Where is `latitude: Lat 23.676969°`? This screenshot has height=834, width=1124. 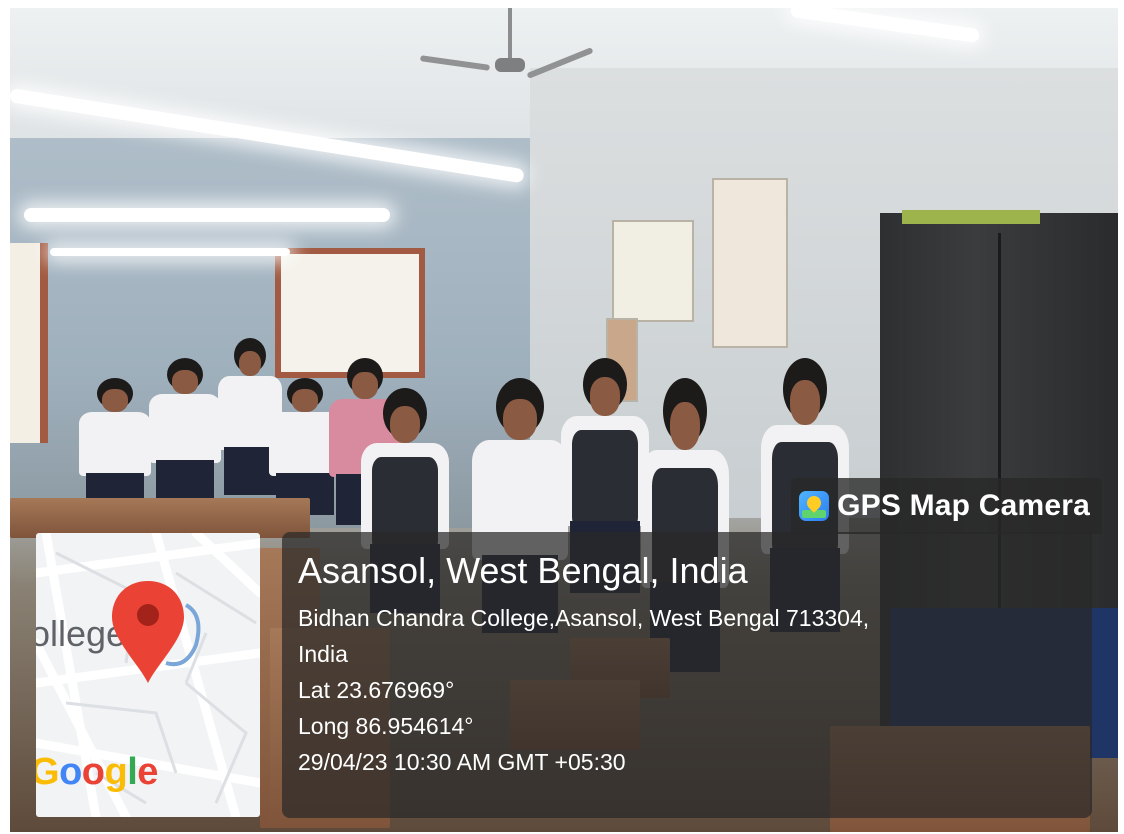
latitude: Lat 23.676969° is located at coordinates (376, 690).